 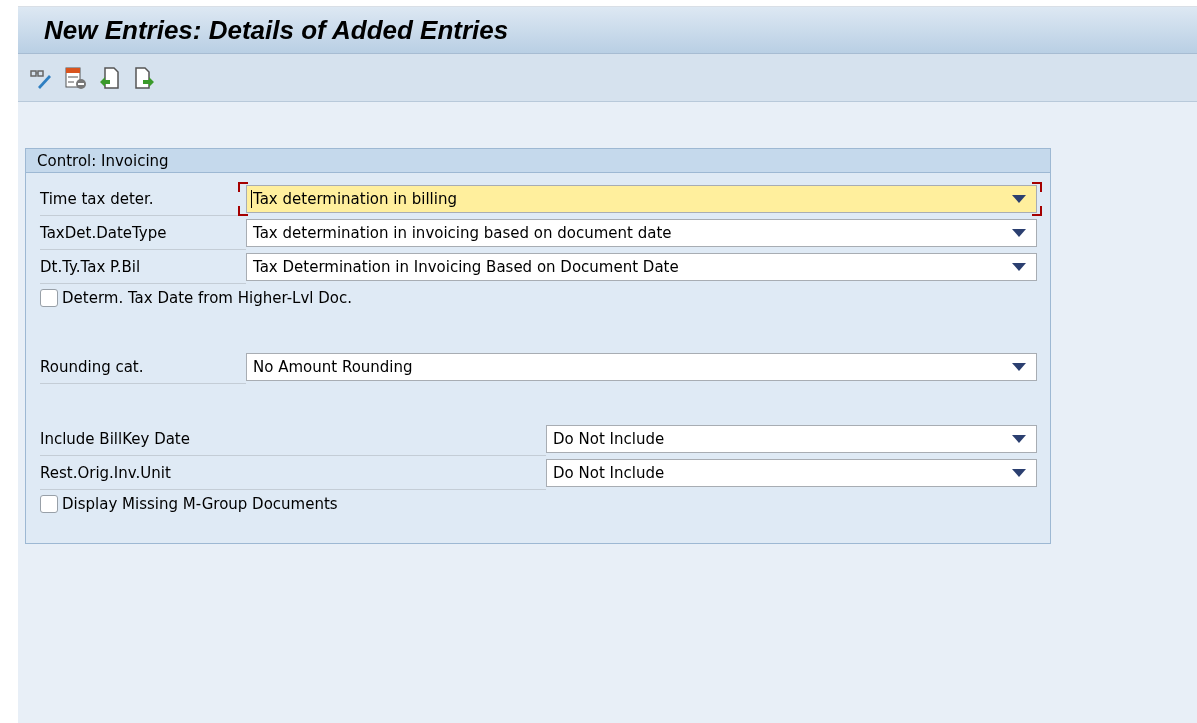 What do you see at coordinates (103, 160) in the screenshot?
I see `group-title: Control: Invoicing` at bounding box center [103, 160].